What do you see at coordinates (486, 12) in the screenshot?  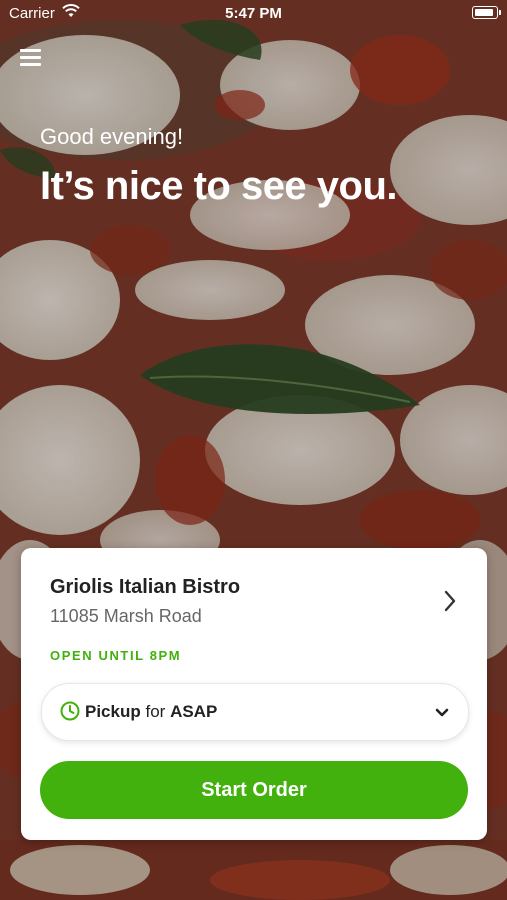 I see `battery-icon` at bounding box center [486, 12].